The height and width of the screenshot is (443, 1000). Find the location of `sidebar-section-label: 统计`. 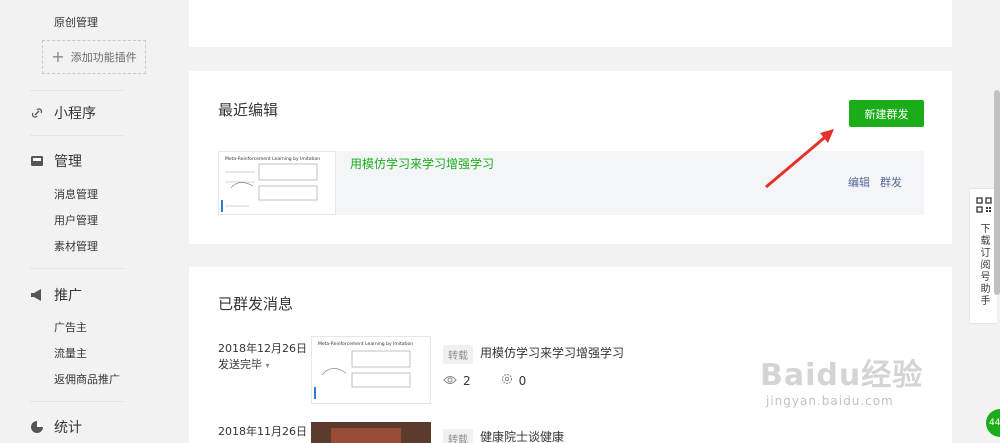

sidebar-section-label: 统计 is located at coordinates (68, 428).